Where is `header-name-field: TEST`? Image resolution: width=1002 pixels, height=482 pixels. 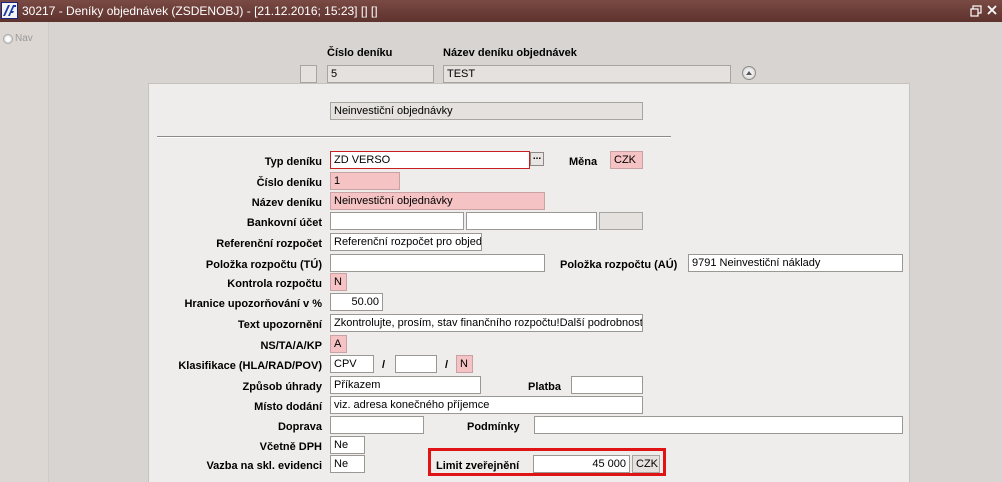
header-name-field: TEST is located at coordinates (587, 74).